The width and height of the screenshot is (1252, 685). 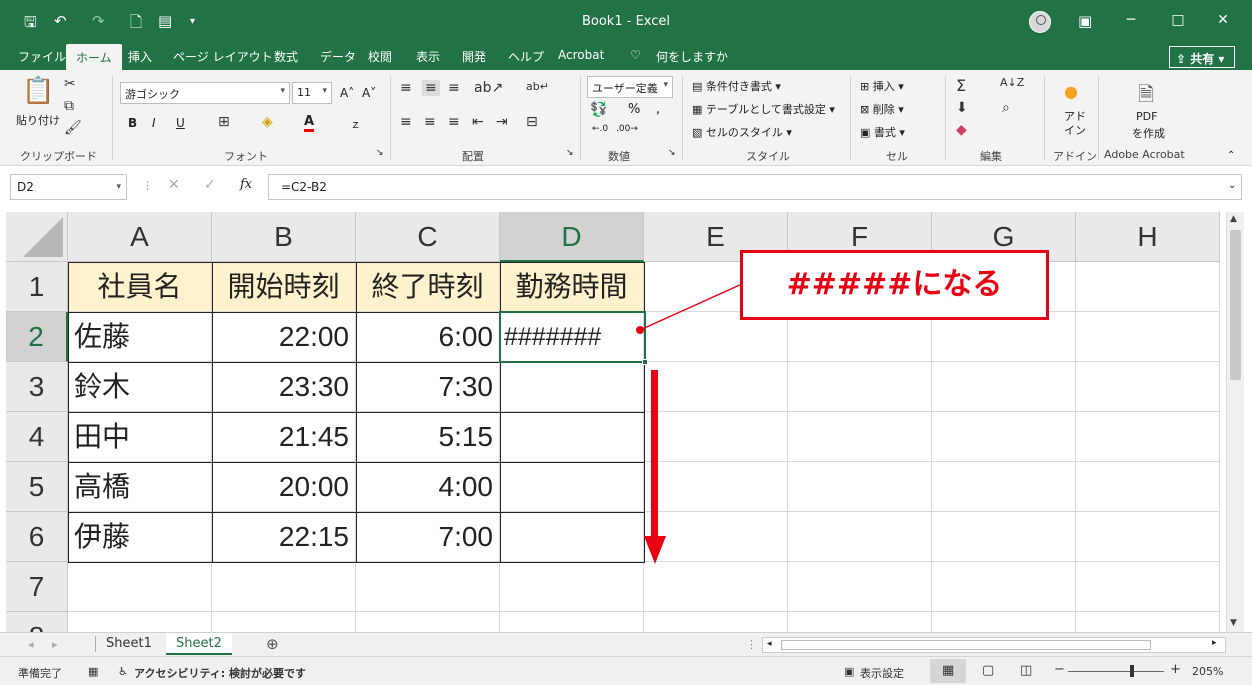 What do you see at coordinates (882, 109) in the screenshot?
I see `delete-cells-button: ⊠ 削除 ▾` at bounding box center [882, 109].